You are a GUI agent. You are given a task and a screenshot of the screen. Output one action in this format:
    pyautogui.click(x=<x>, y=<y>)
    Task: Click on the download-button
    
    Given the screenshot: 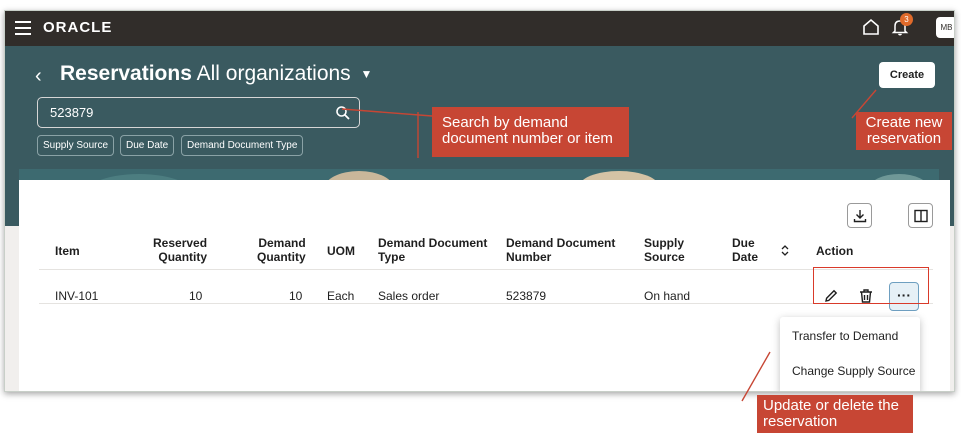 What is the action you would take?
    pyautogui.click(x=859, y=215)
    